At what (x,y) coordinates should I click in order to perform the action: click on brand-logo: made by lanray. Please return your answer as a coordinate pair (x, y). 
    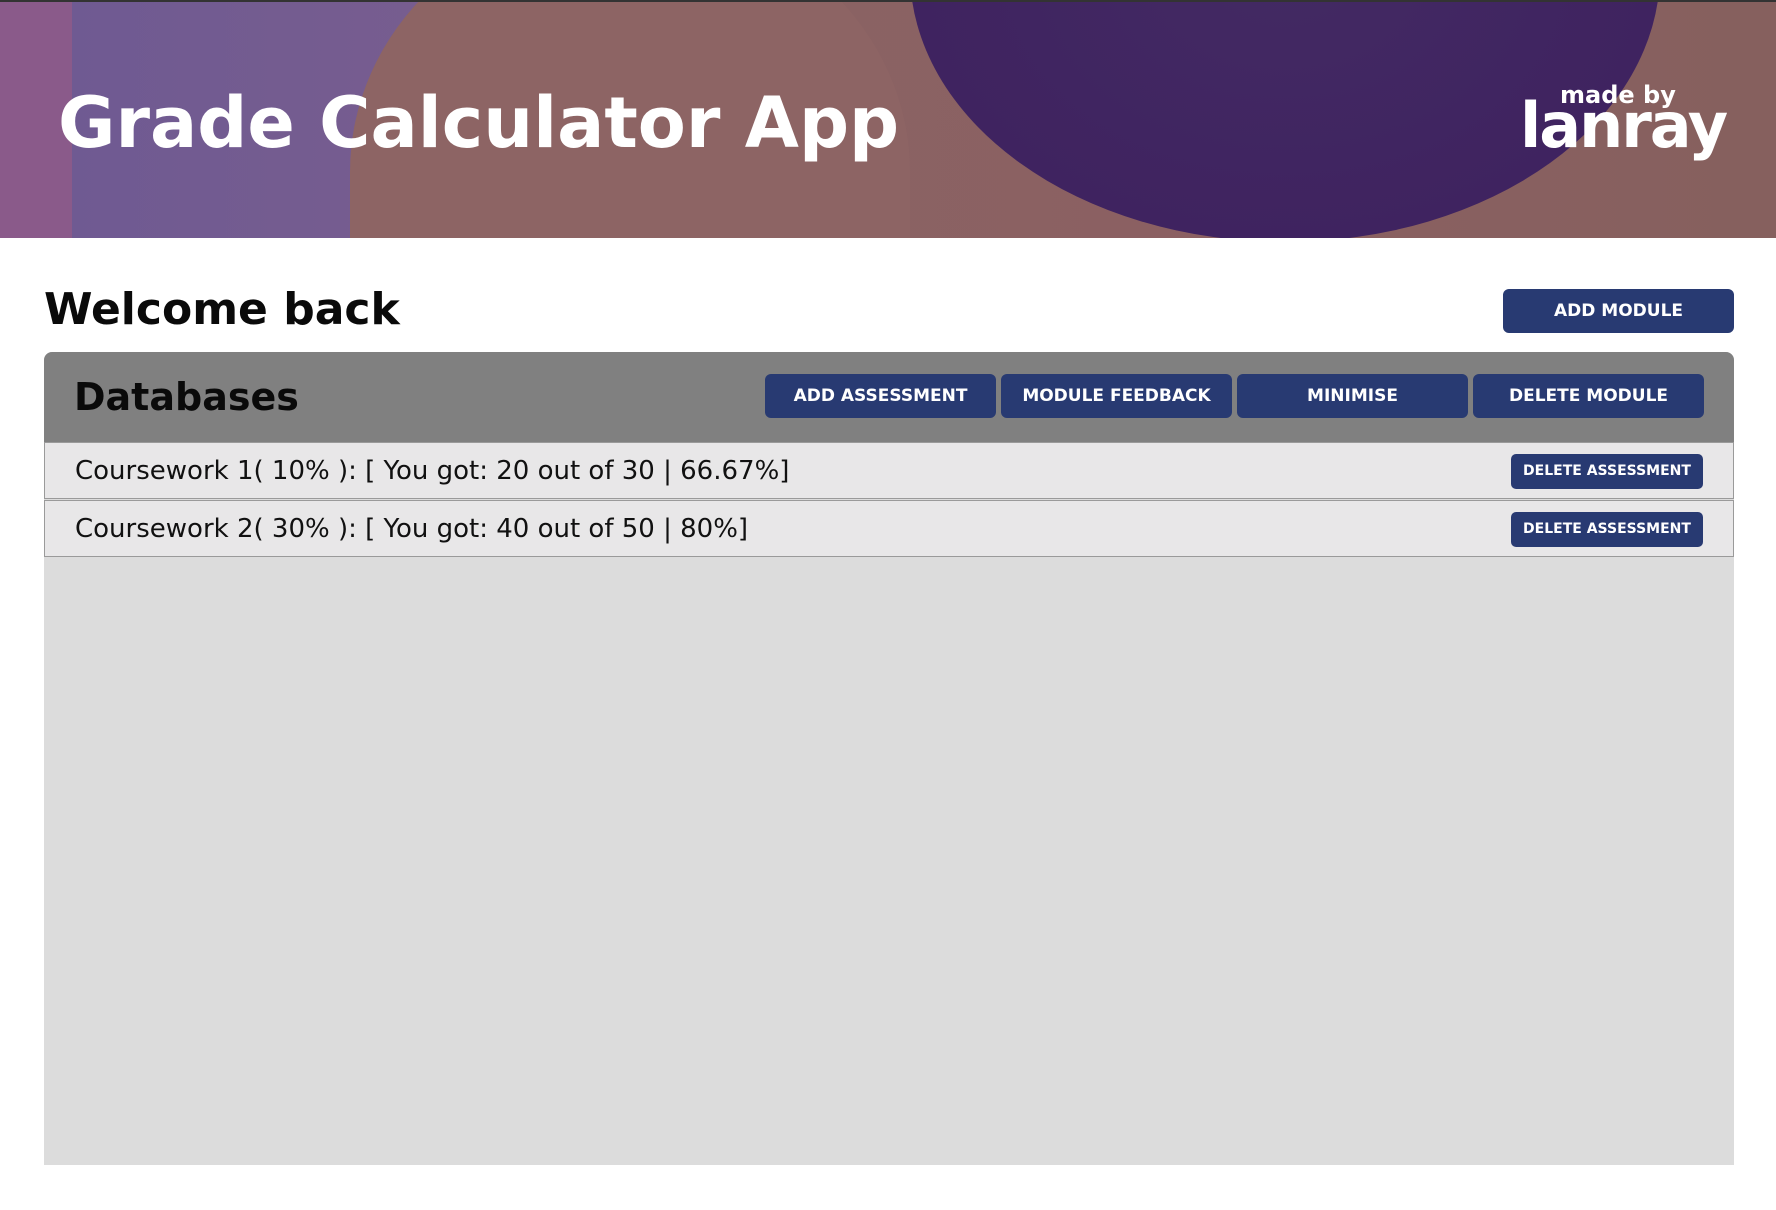
    Looking at the image, I should click on (1625, 127).